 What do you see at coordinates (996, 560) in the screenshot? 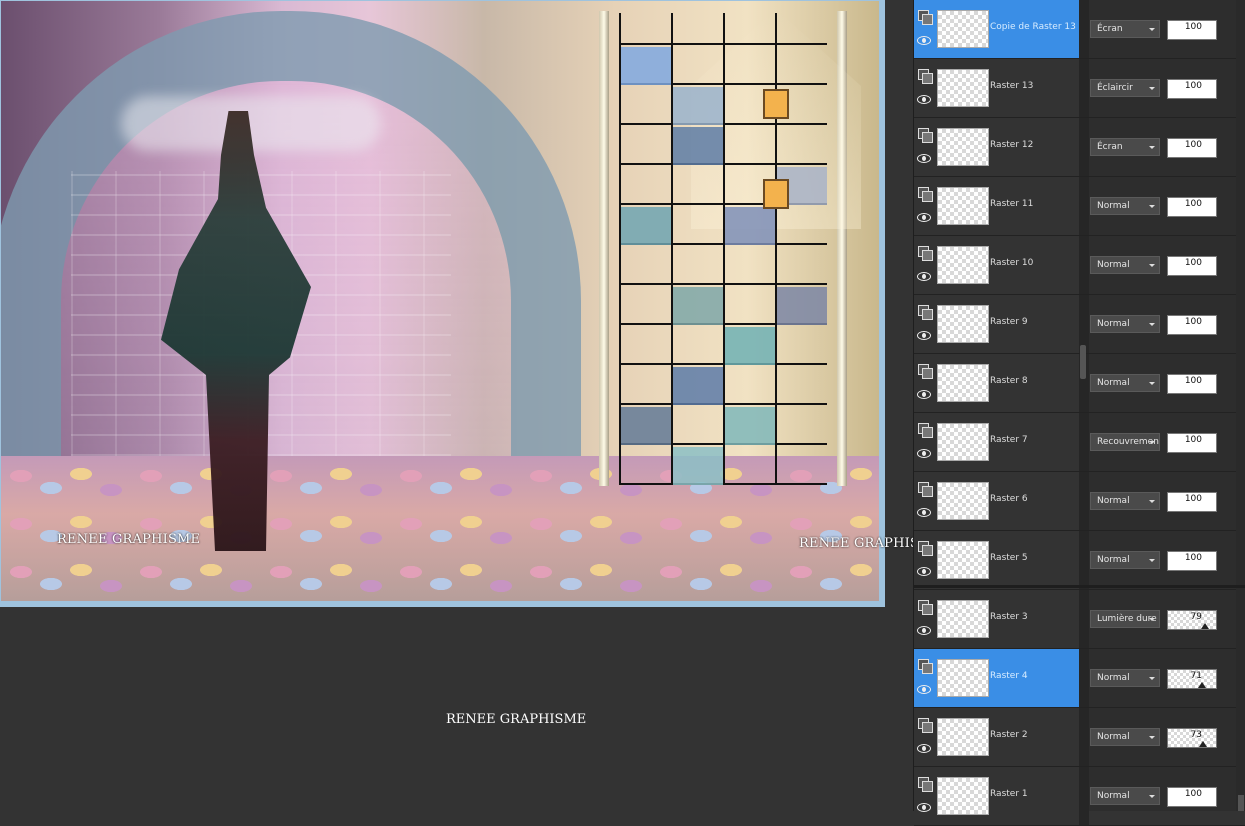
I see `layer-row-main: Raster 5` at bounding box center [996, 560].